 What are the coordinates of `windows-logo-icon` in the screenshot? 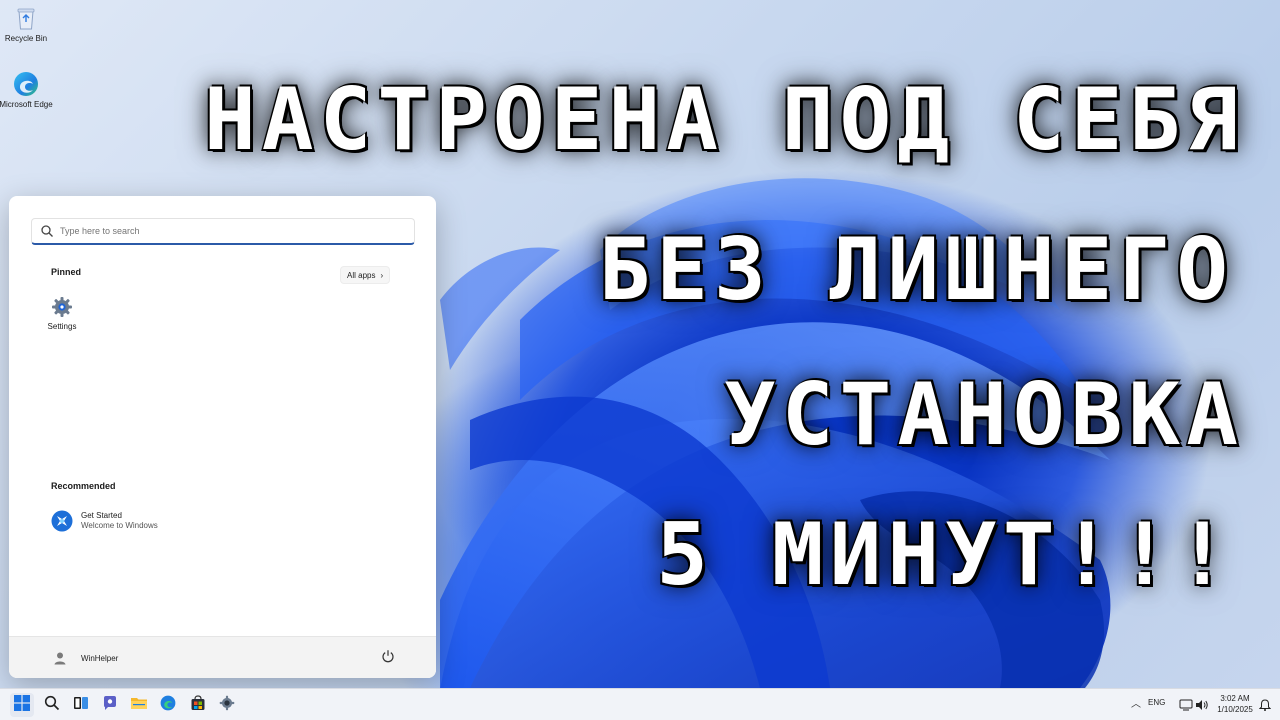 It's located at (22, 705).